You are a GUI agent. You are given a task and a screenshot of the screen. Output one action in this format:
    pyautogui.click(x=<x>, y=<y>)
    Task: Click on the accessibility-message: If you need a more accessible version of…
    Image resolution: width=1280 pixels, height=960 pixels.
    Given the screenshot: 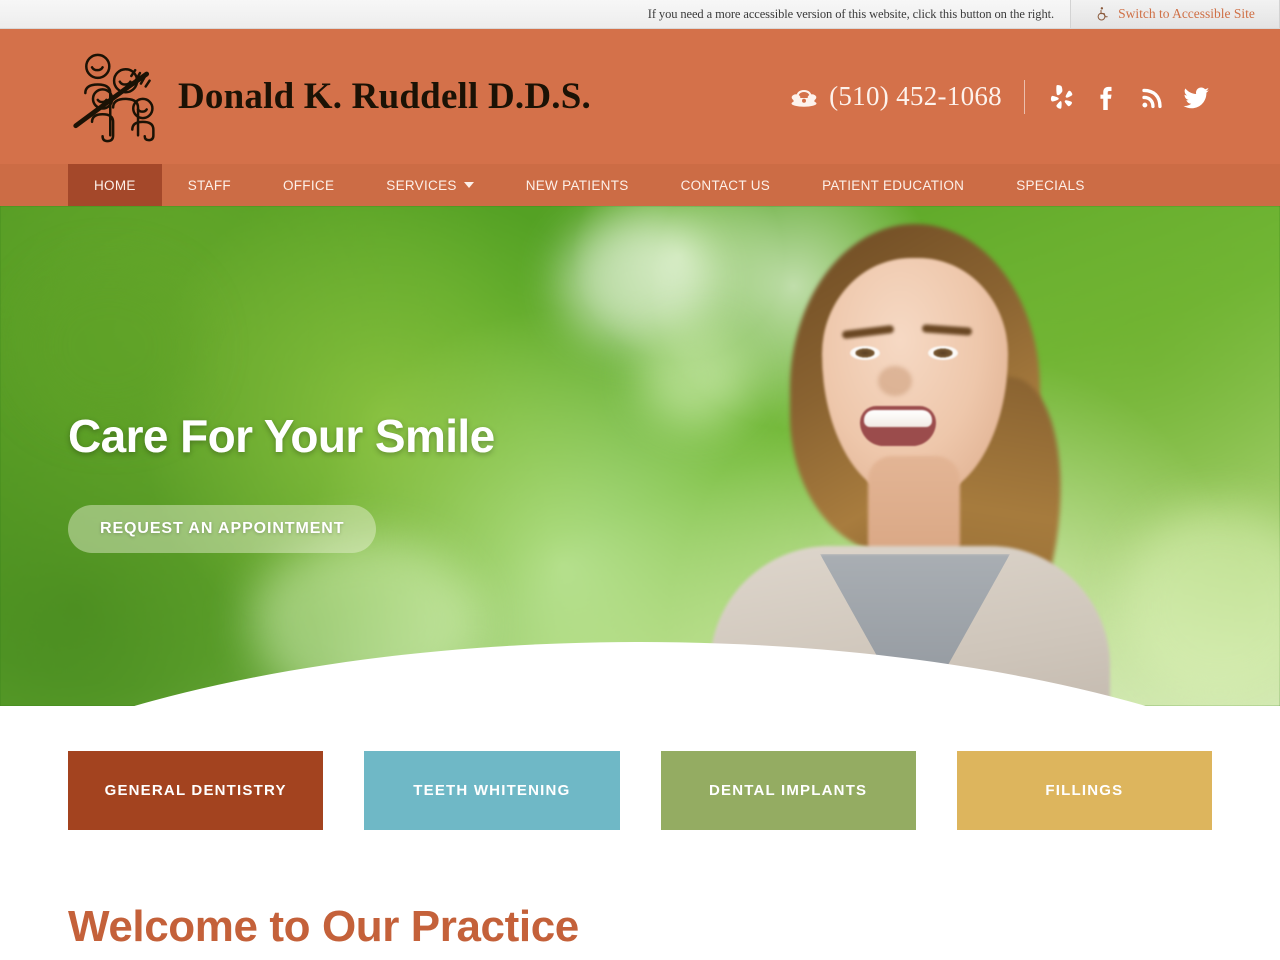 What is the action you would take?
    pyautogui.click(x=850, y=13)
    